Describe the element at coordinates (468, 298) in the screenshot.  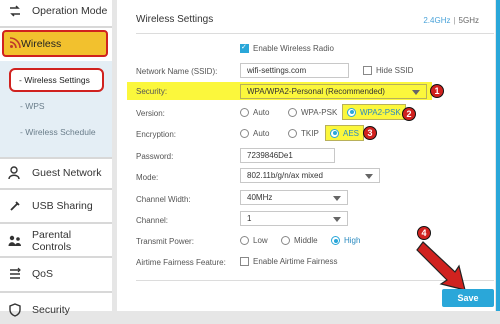
I see `save-button: Save` at that location.